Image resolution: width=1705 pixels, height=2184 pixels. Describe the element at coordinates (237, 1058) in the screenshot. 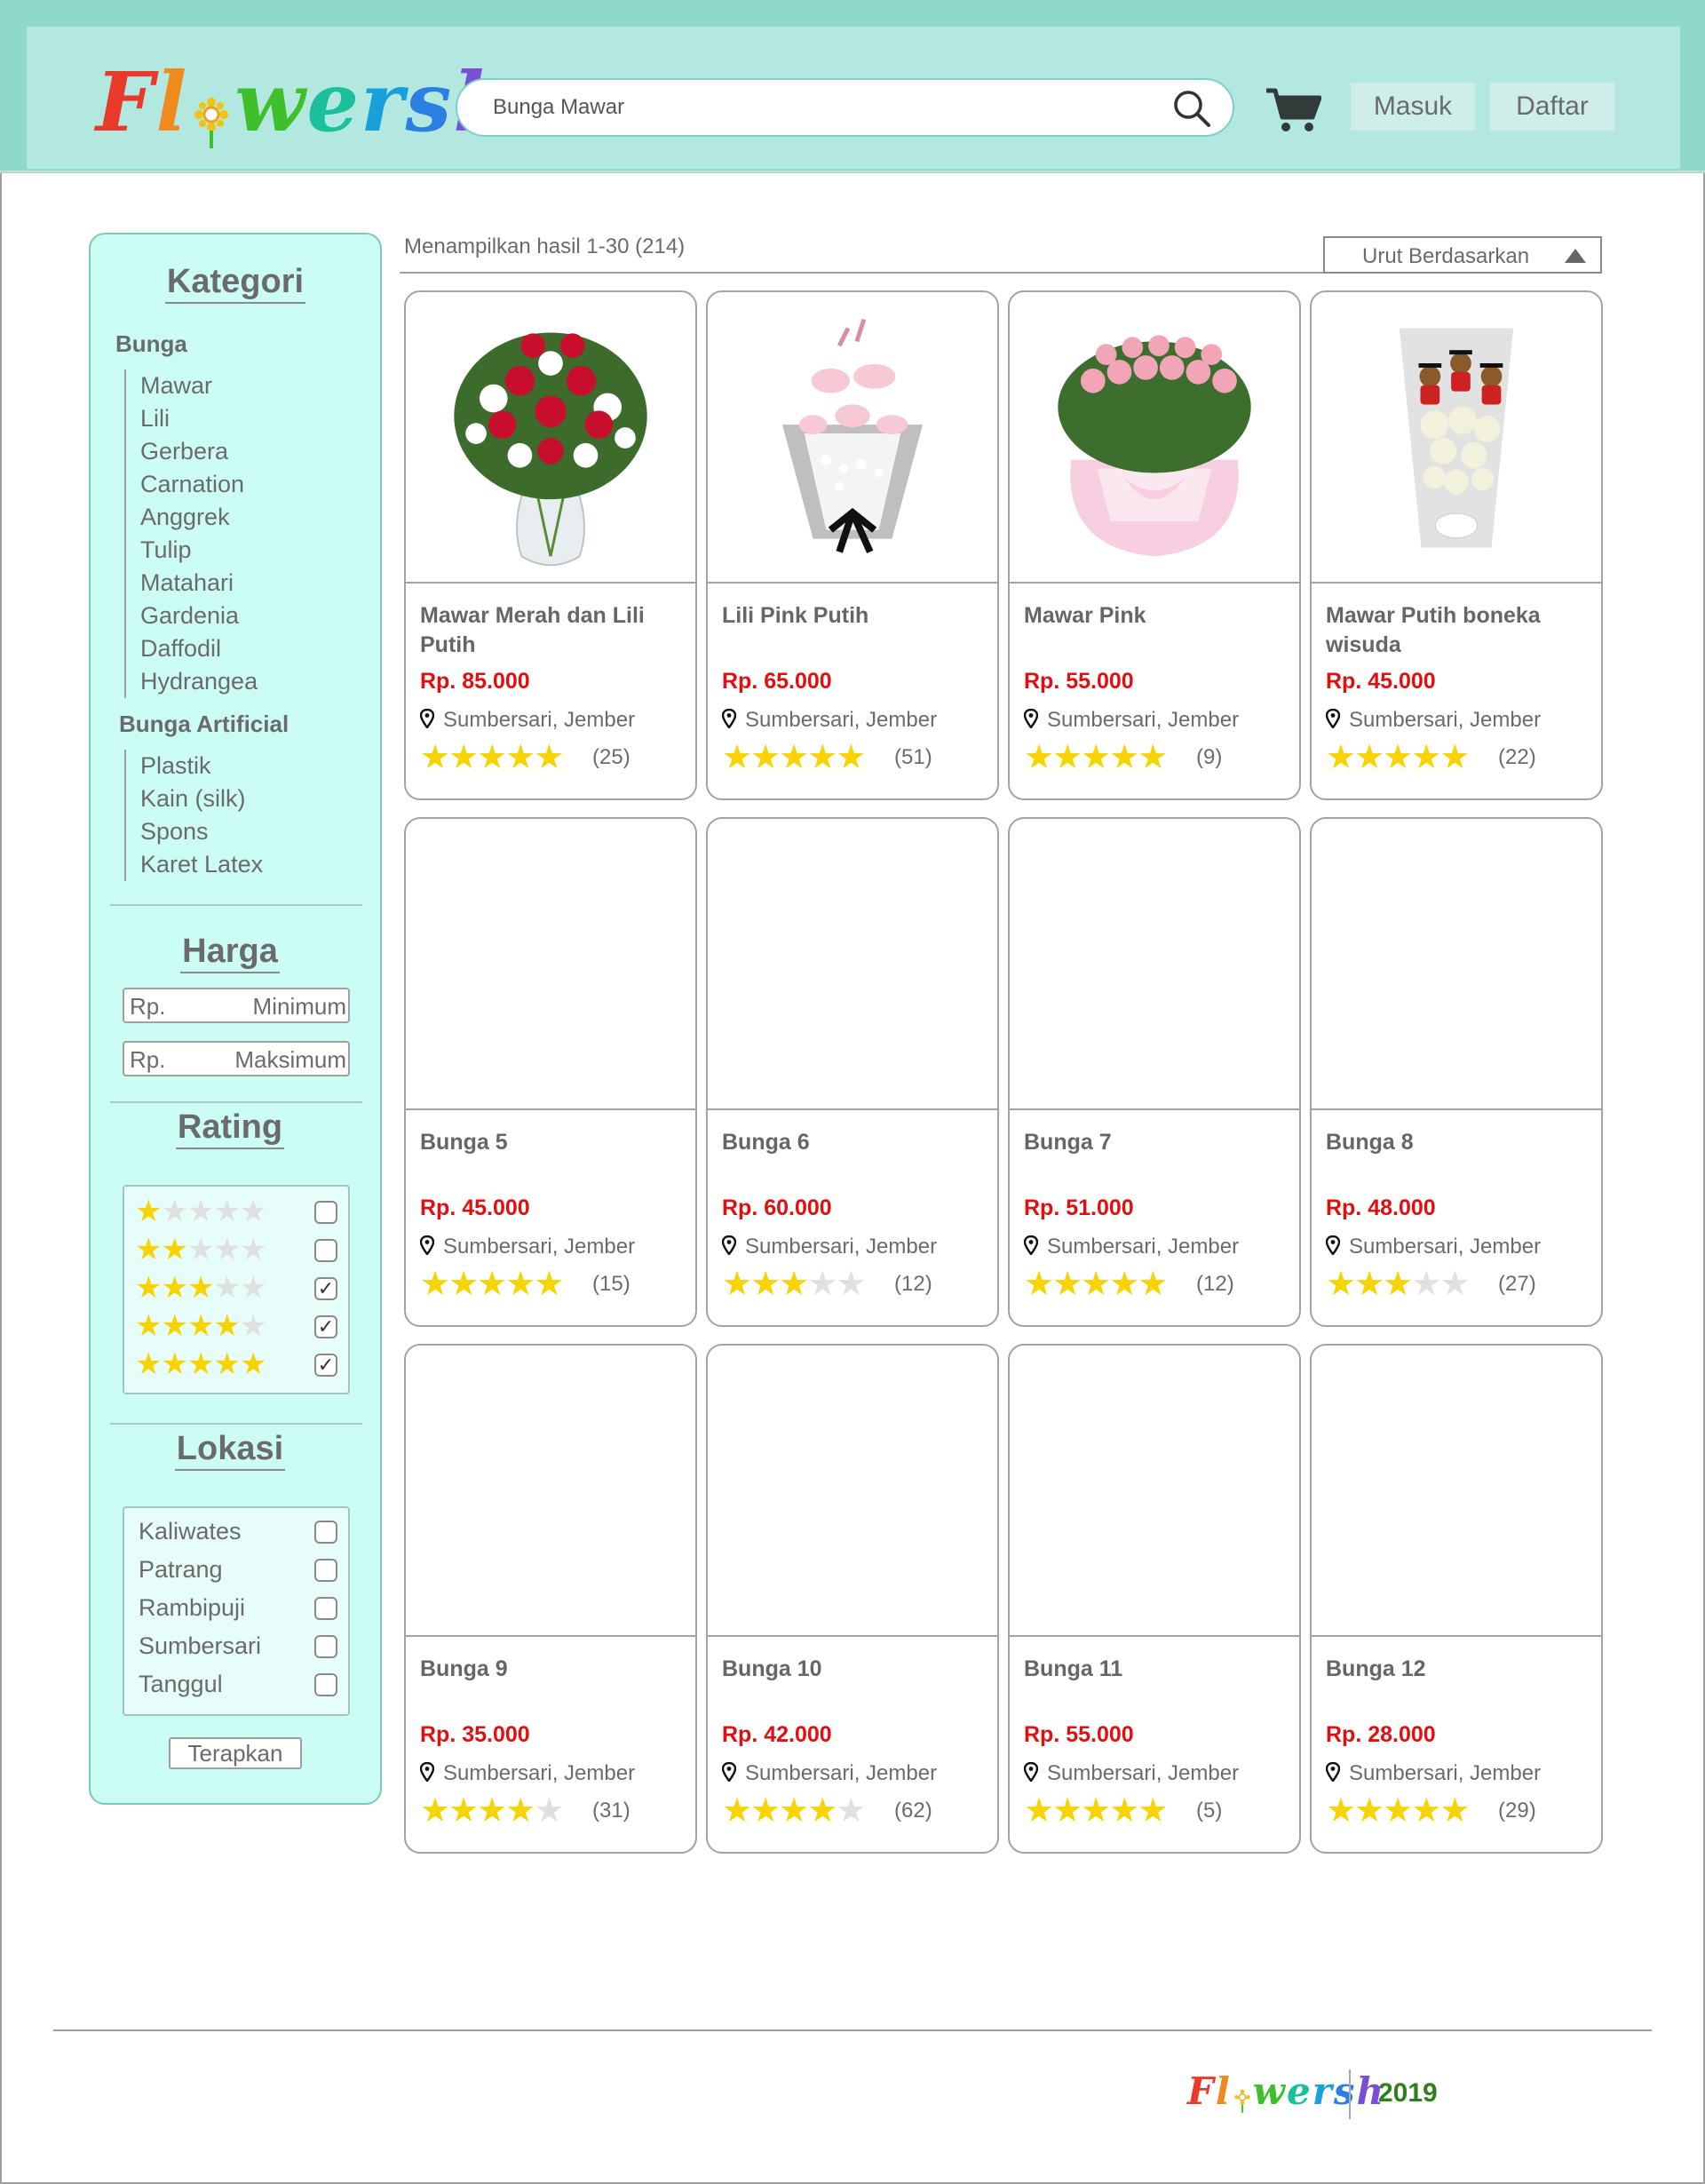

I see `price-max-input: Rp. Maksimum` at that location.